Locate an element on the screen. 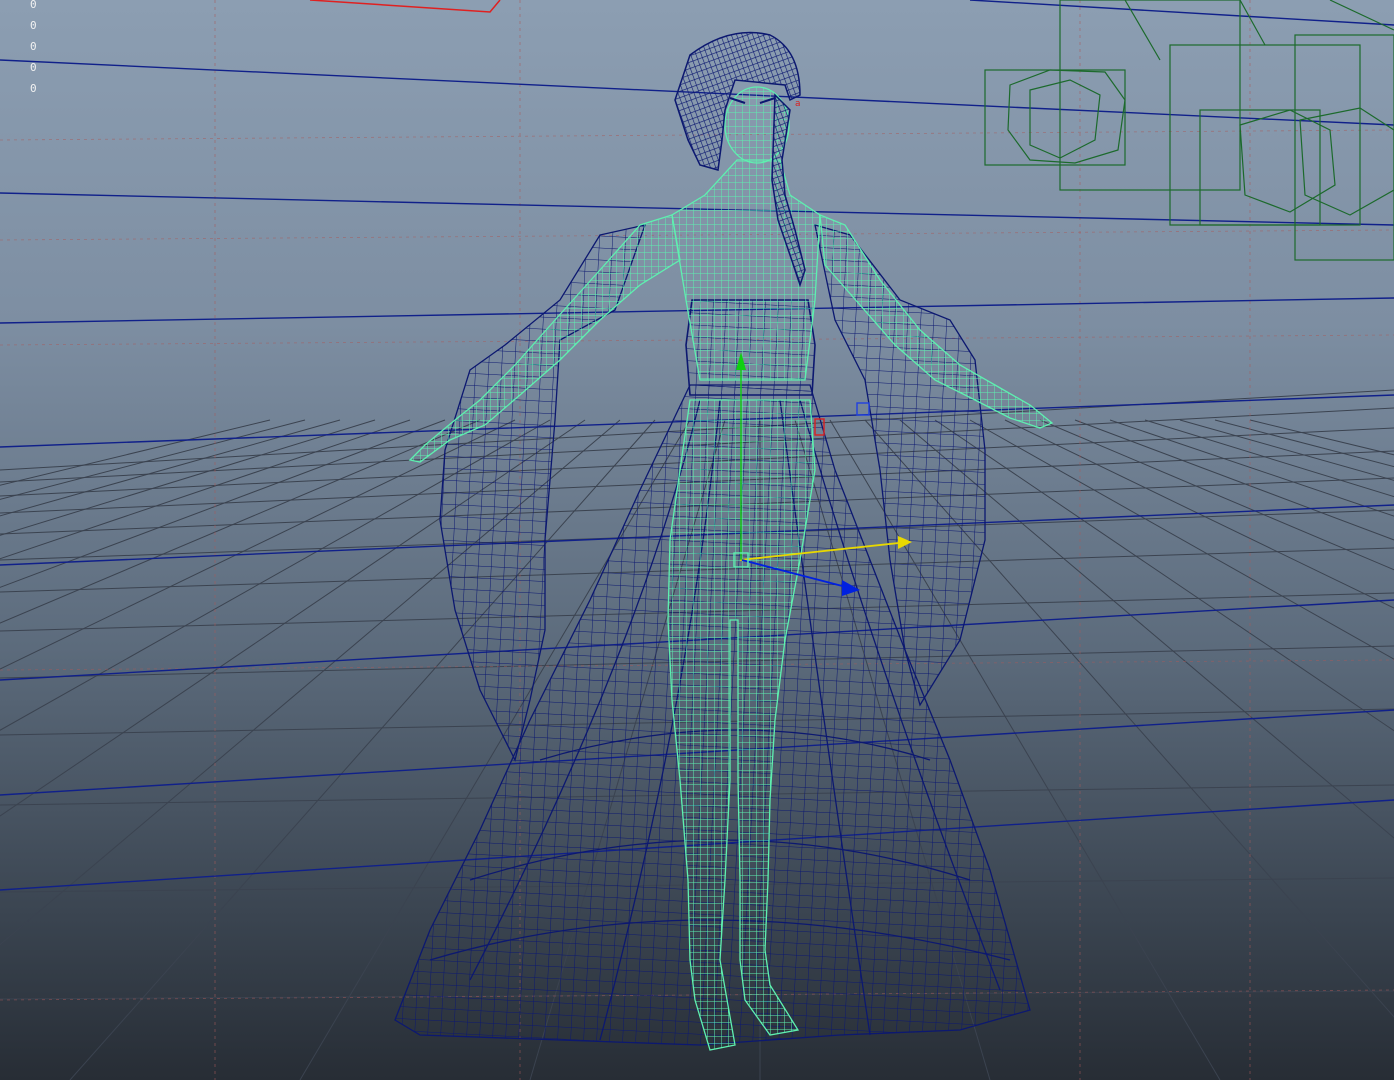  locator-marker: a is located at coordinates (798, 104).